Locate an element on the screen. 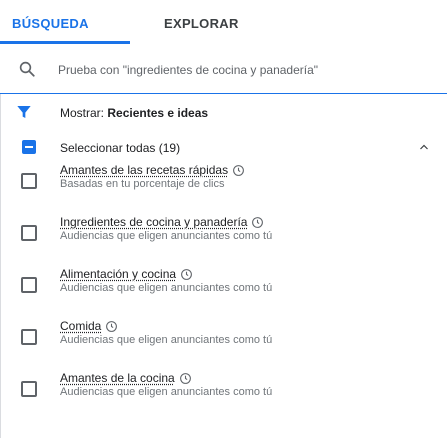 The height and width of the screenshot is (438, 447). chevron-up-icon is located at coordinates (424, 147).